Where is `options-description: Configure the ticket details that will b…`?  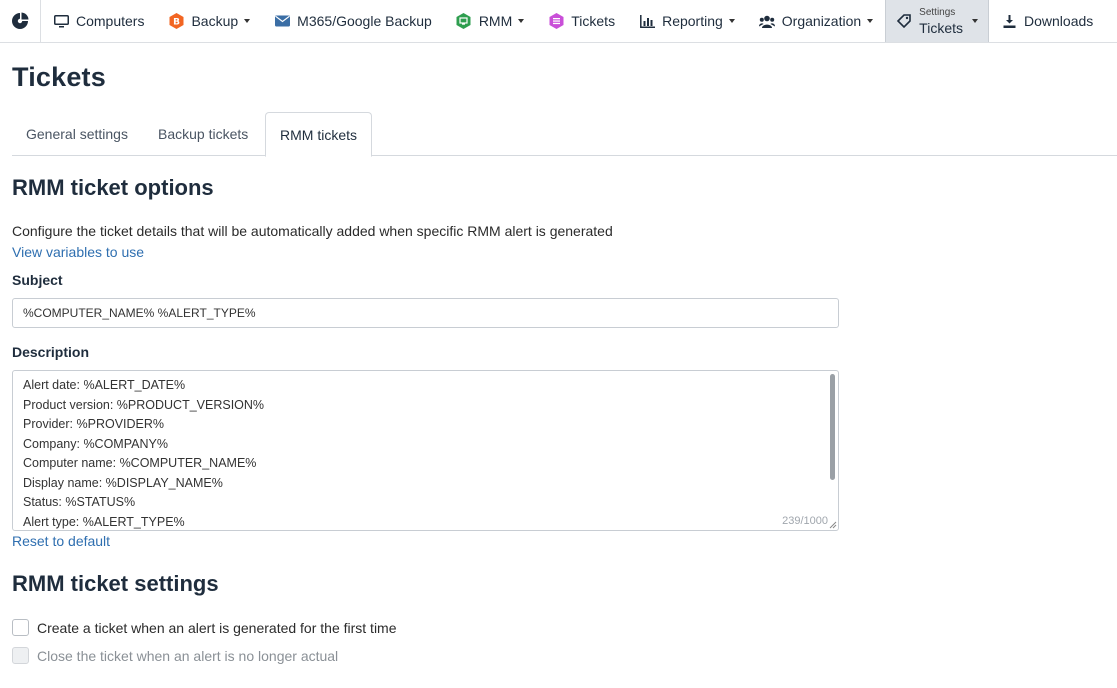
options-description: Configure the ticket details that will b… is located at coordinates (312, 231).